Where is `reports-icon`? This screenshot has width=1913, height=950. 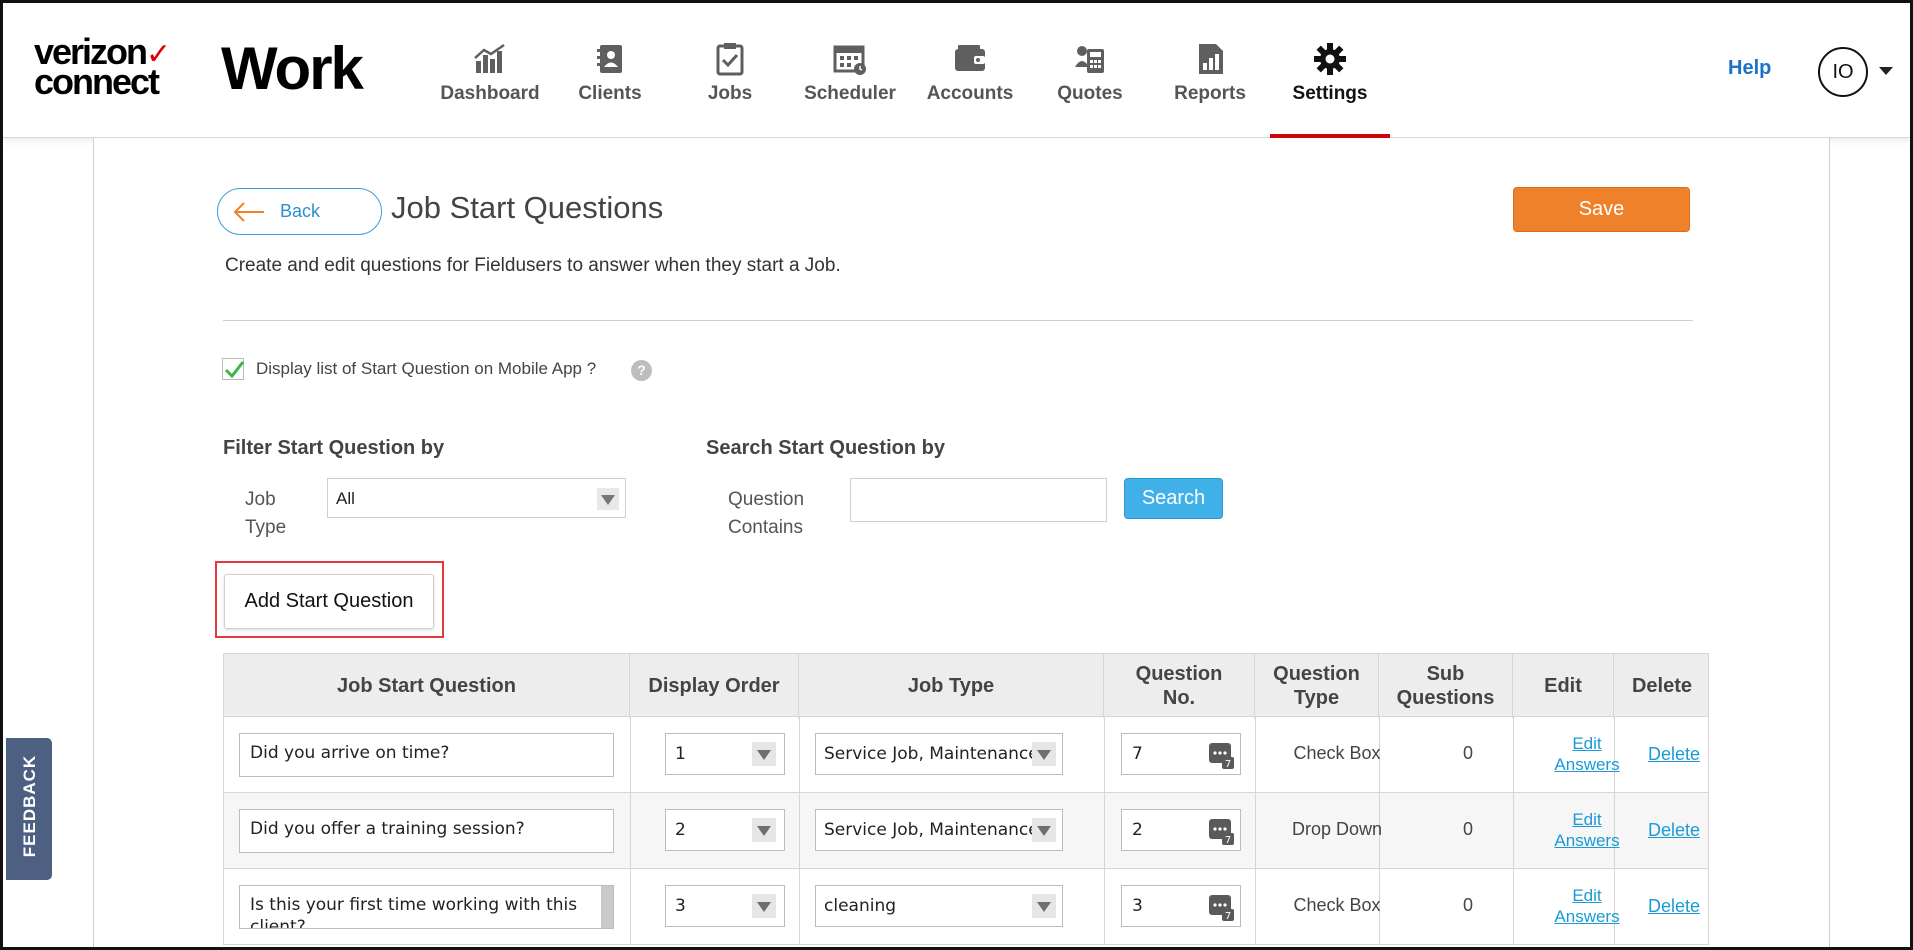 reports-icon is located at coordinates (1211, 59).